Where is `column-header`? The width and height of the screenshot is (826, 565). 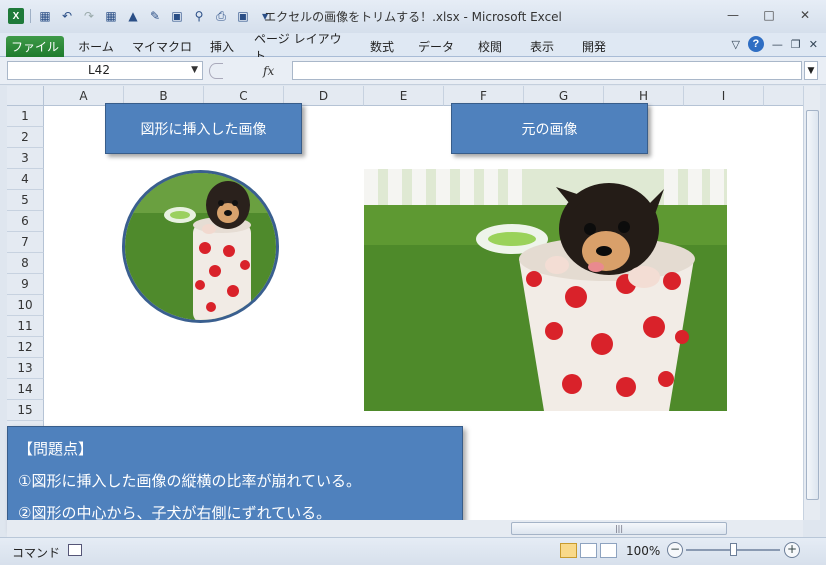
column-header is located at coordinates (783, 96).